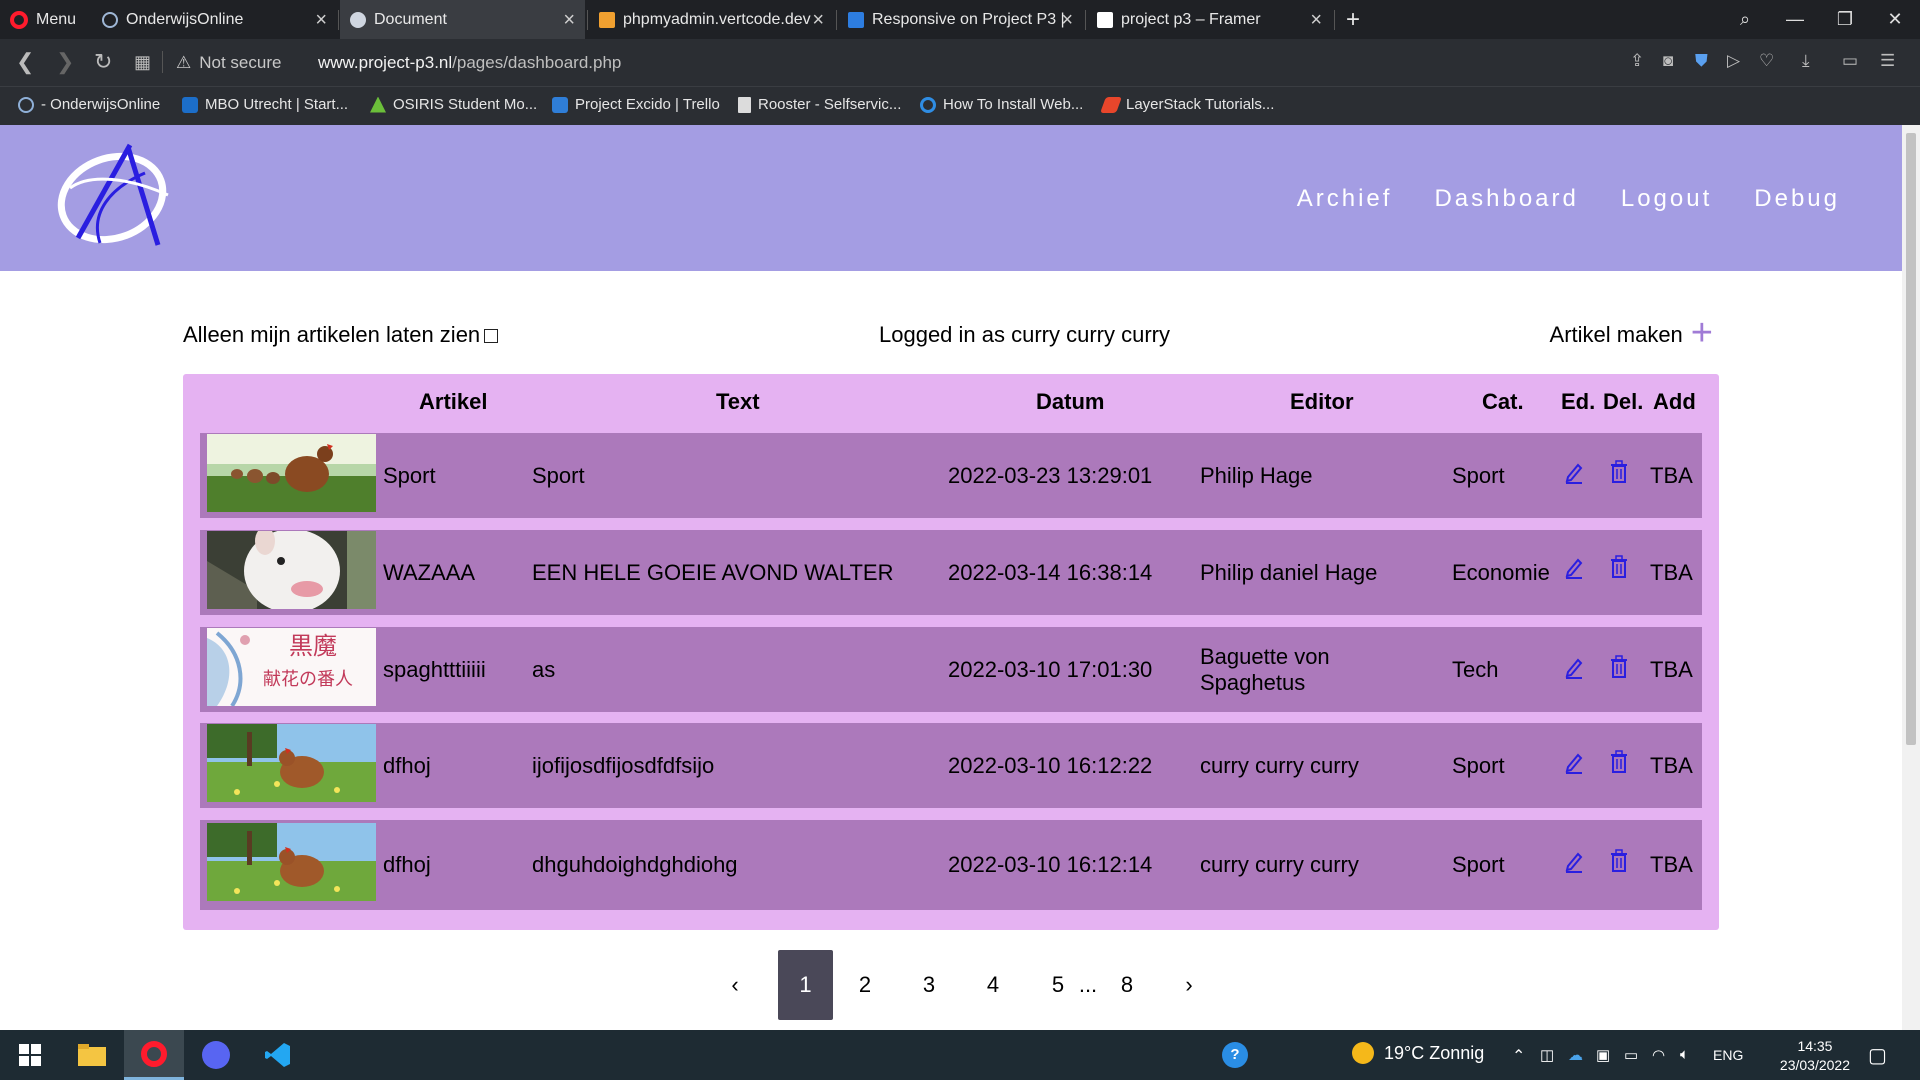 This screenshot has width=1920, height=1080. Describe the element at coordinates (216, 1055) in the screenshot. I see `discord-button` at that location.